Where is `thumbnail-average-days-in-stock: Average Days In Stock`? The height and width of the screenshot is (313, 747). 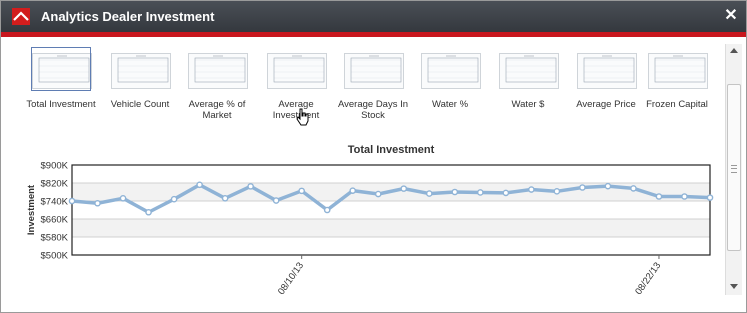 thumbnail-average-days-in-stock: Average Days In Stock is located at coordinates (373, 85).